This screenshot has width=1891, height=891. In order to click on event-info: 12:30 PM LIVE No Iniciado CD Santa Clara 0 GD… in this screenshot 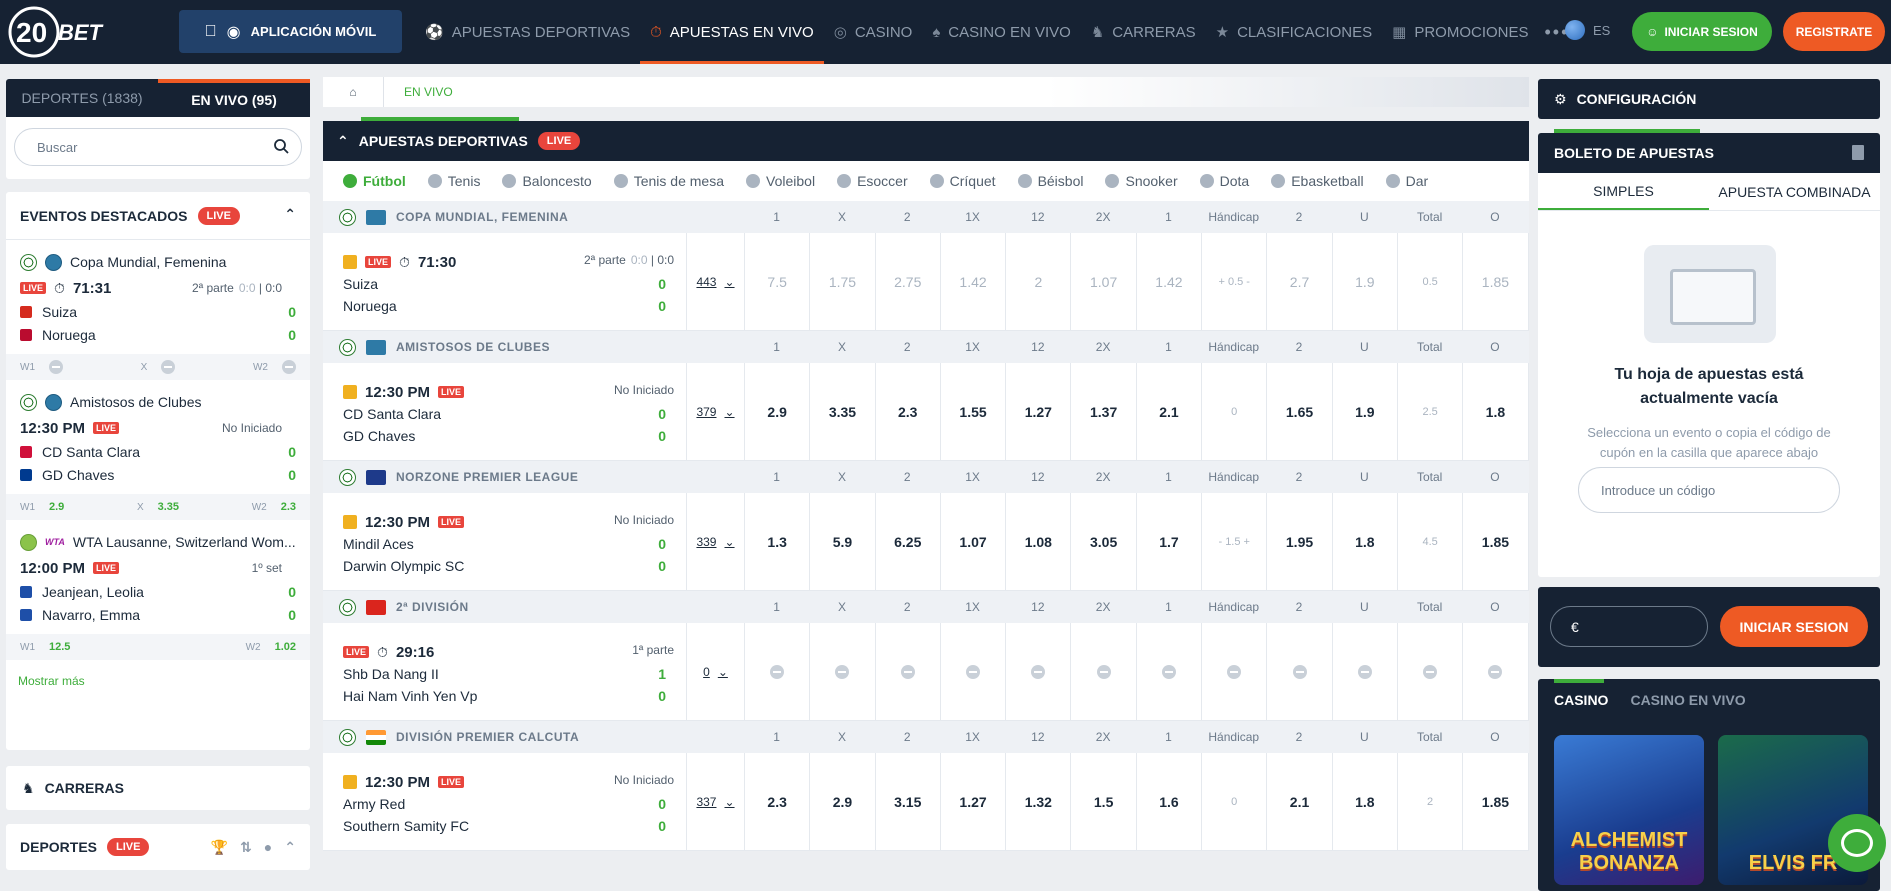, I will do `click(505, 411)`.